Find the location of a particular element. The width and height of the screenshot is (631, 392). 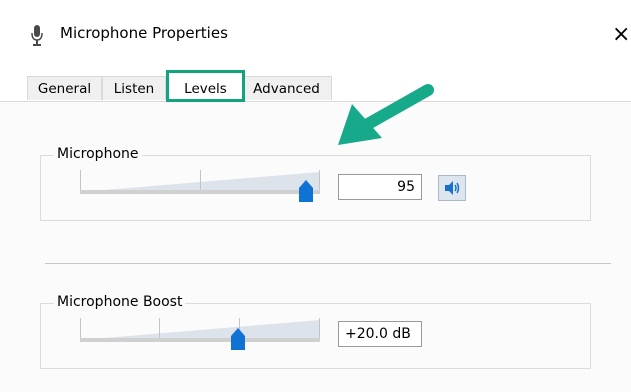

speaker-icon is located at coordinates (452, 188).